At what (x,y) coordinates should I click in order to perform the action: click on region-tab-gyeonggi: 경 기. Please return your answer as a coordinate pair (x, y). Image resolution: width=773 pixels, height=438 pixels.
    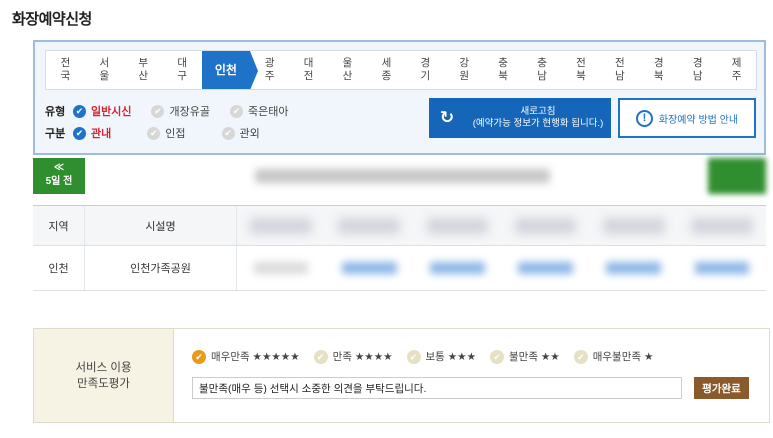
    Looking at the image, I should click on (425, 70).